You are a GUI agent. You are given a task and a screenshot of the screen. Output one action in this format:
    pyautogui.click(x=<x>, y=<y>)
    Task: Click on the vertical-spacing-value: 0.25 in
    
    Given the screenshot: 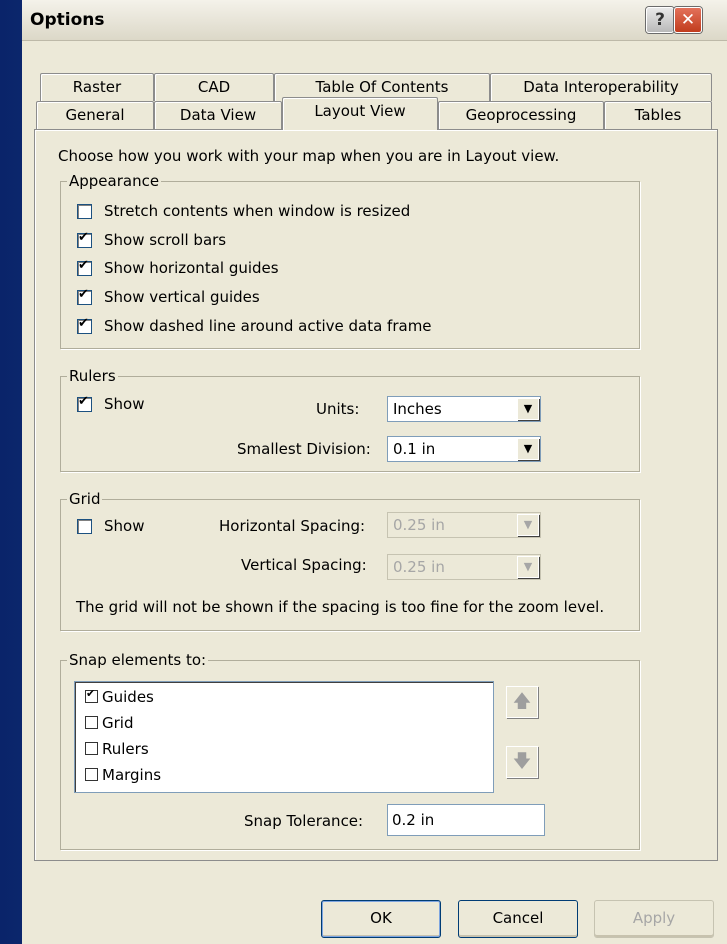 What is the action you would take?
    pyautogui.click(x=419, y=567)
    